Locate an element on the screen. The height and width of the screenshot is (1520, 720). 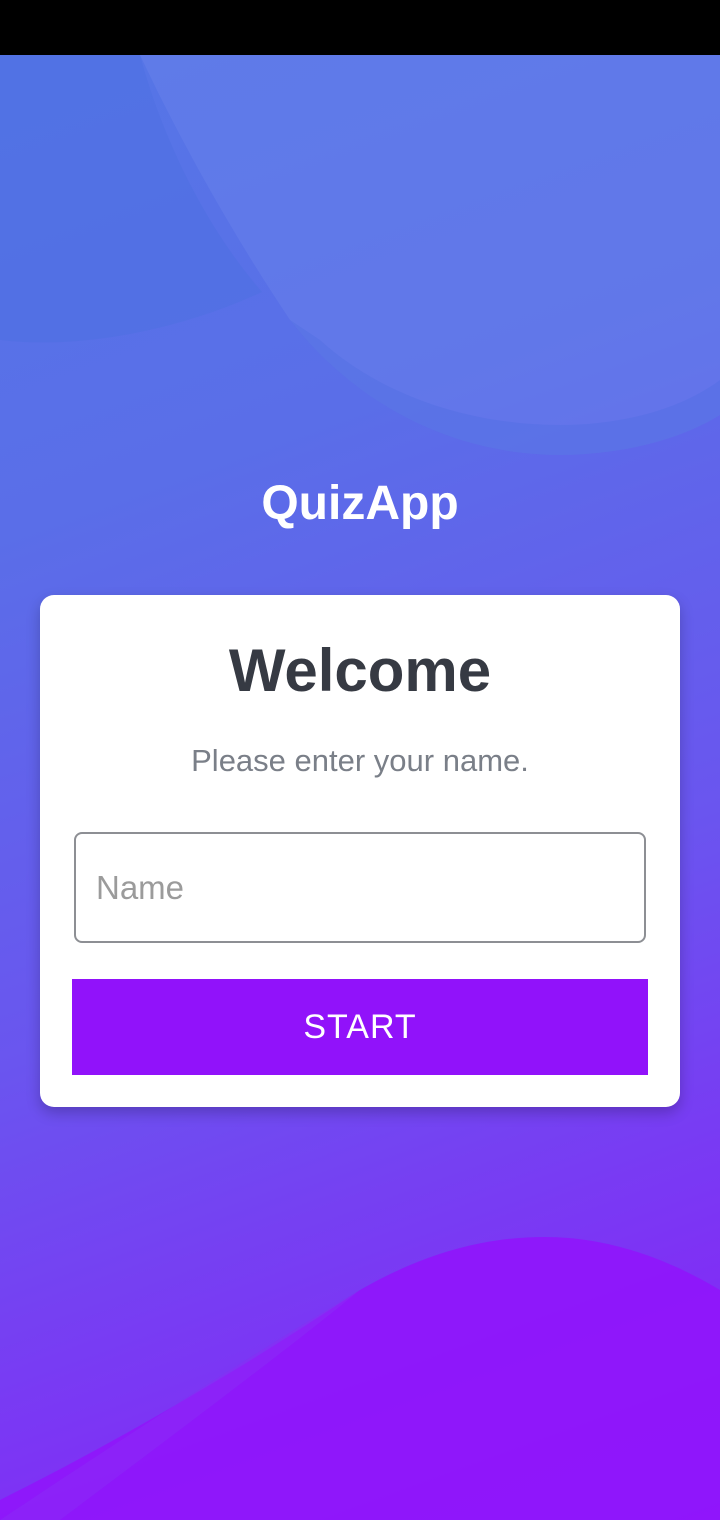
start-button: START is located at coordinates (360, 1027).